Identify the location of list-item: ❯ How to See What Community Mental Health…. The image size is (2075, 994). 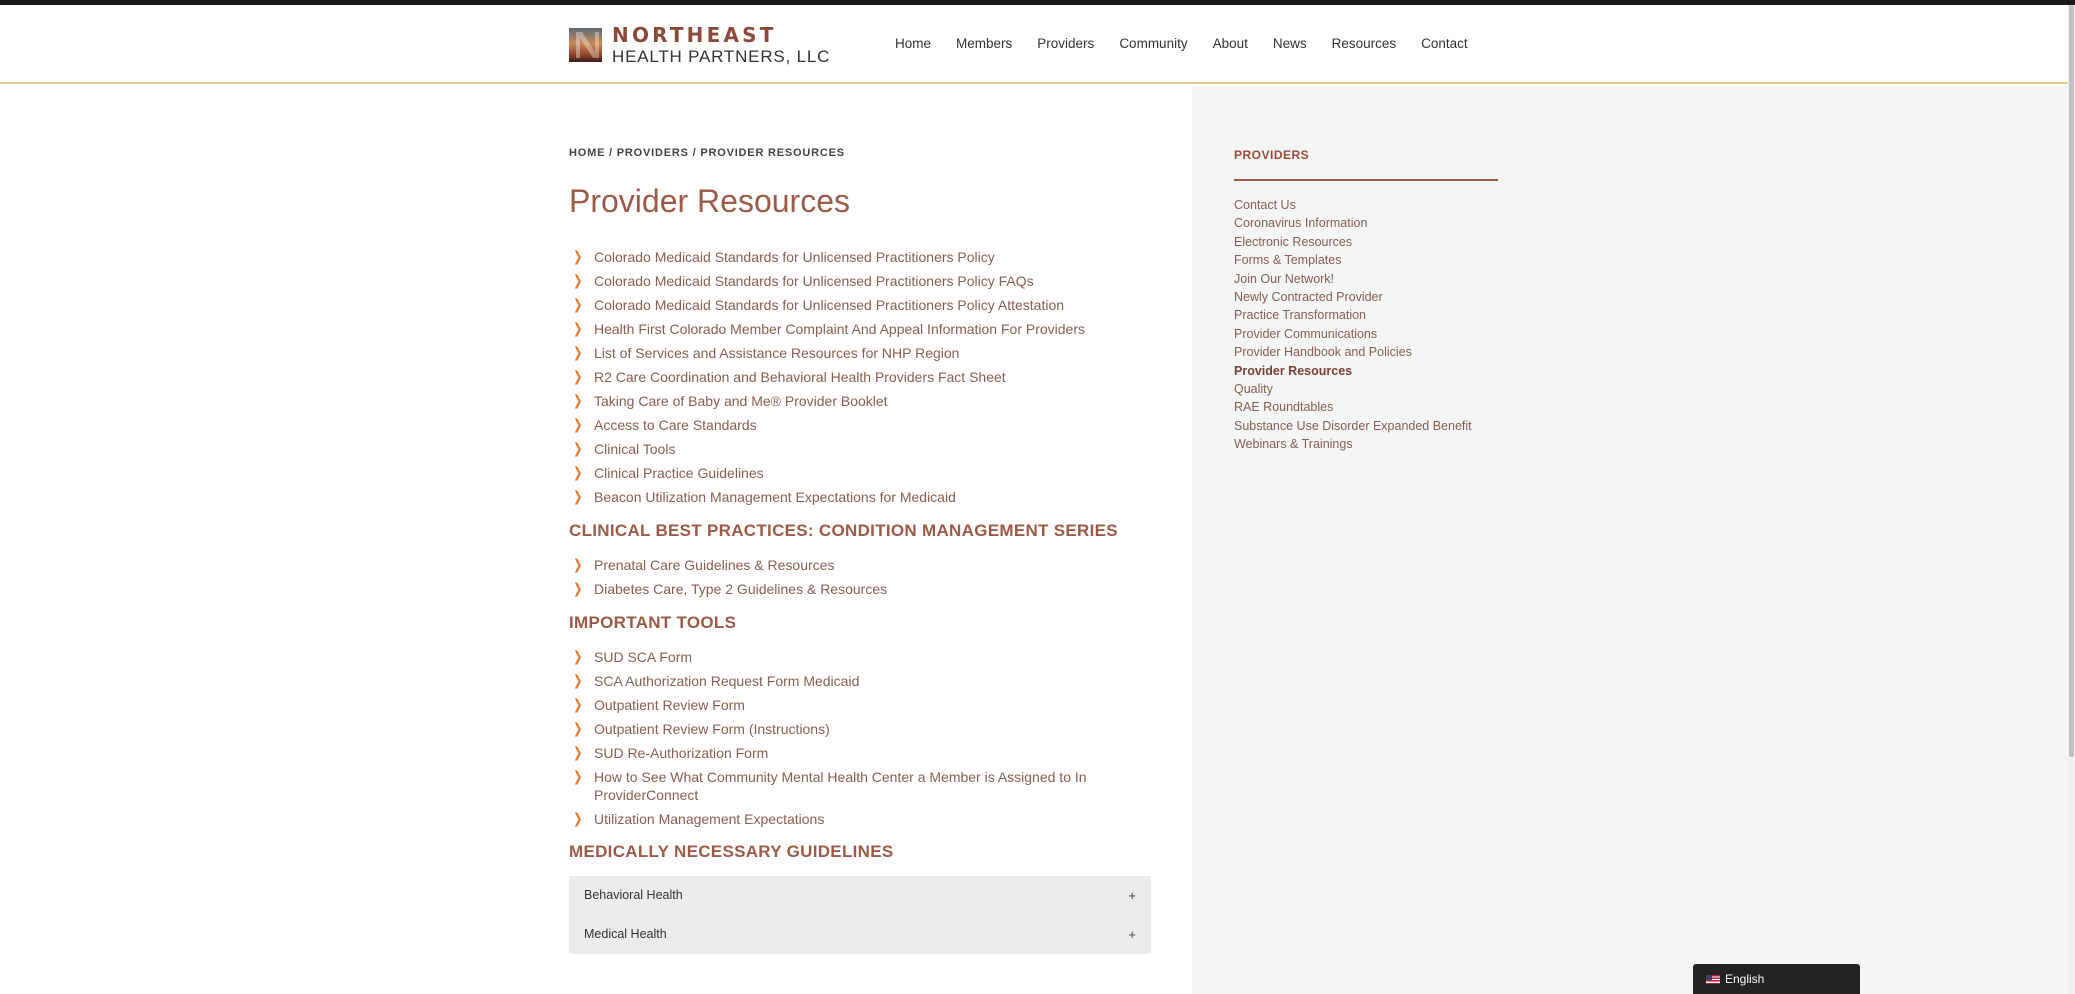
(860, 786).